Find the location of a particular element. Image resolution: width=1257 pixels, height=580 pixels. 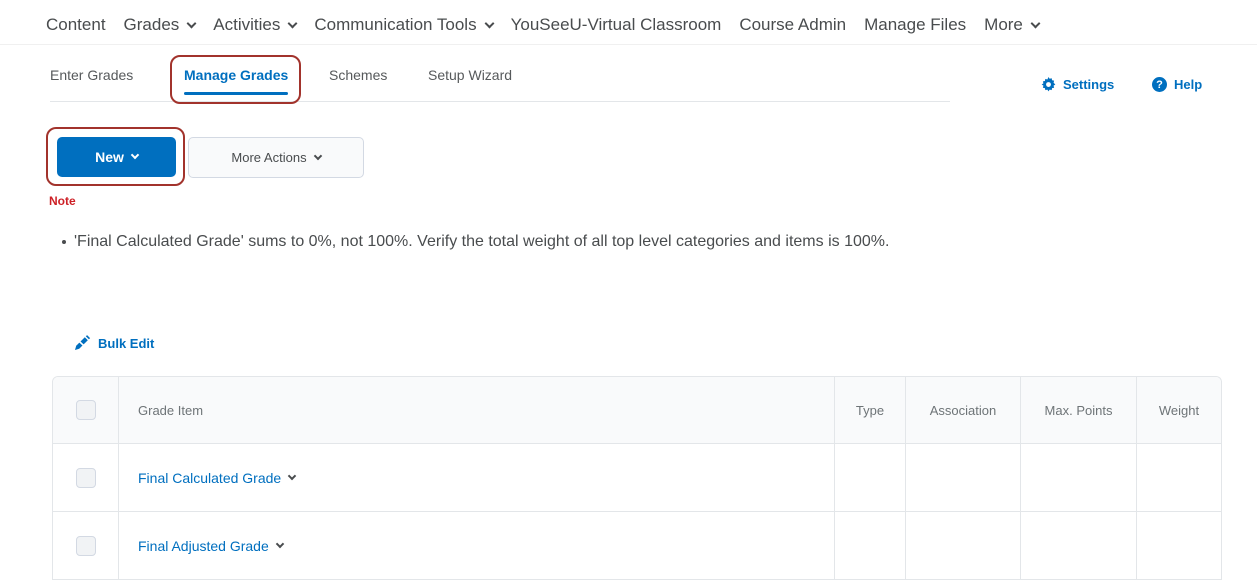

nav-item-label: Manage Files is located at coordinates (915, 24).